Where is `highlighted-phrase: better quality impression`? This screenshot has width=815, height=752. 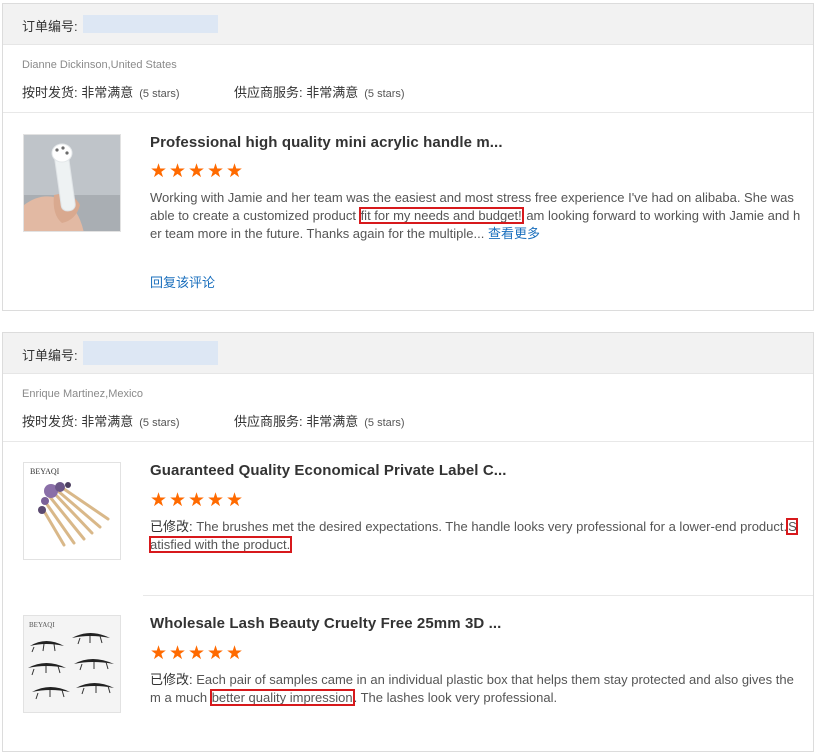
highlighted-phrase: better quality impression is located at coordinates (282, 697).